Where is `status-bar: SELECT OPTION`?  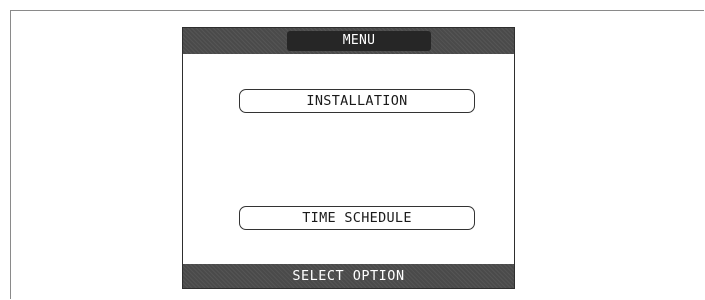 status-bar: SELECT OPTION is located at coordinates (348, 276).